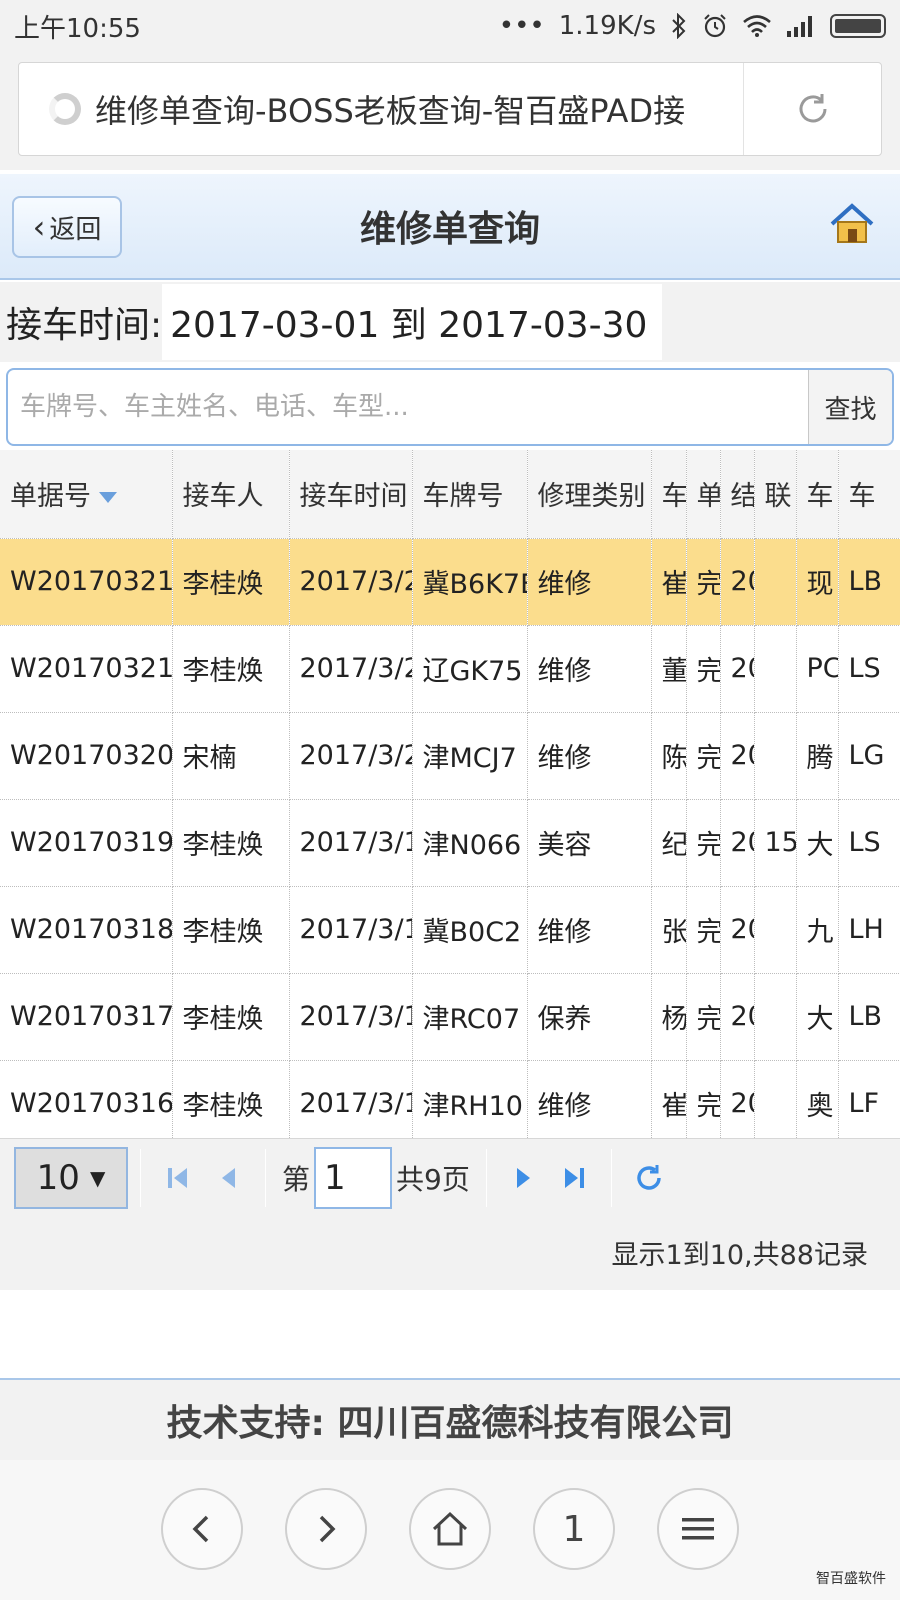 The width and height of the screenshot is (900, 1600). Describe the element at coordinates (470, 1017) in the screenshot. I see `table-cell: 津RC07` at that location.